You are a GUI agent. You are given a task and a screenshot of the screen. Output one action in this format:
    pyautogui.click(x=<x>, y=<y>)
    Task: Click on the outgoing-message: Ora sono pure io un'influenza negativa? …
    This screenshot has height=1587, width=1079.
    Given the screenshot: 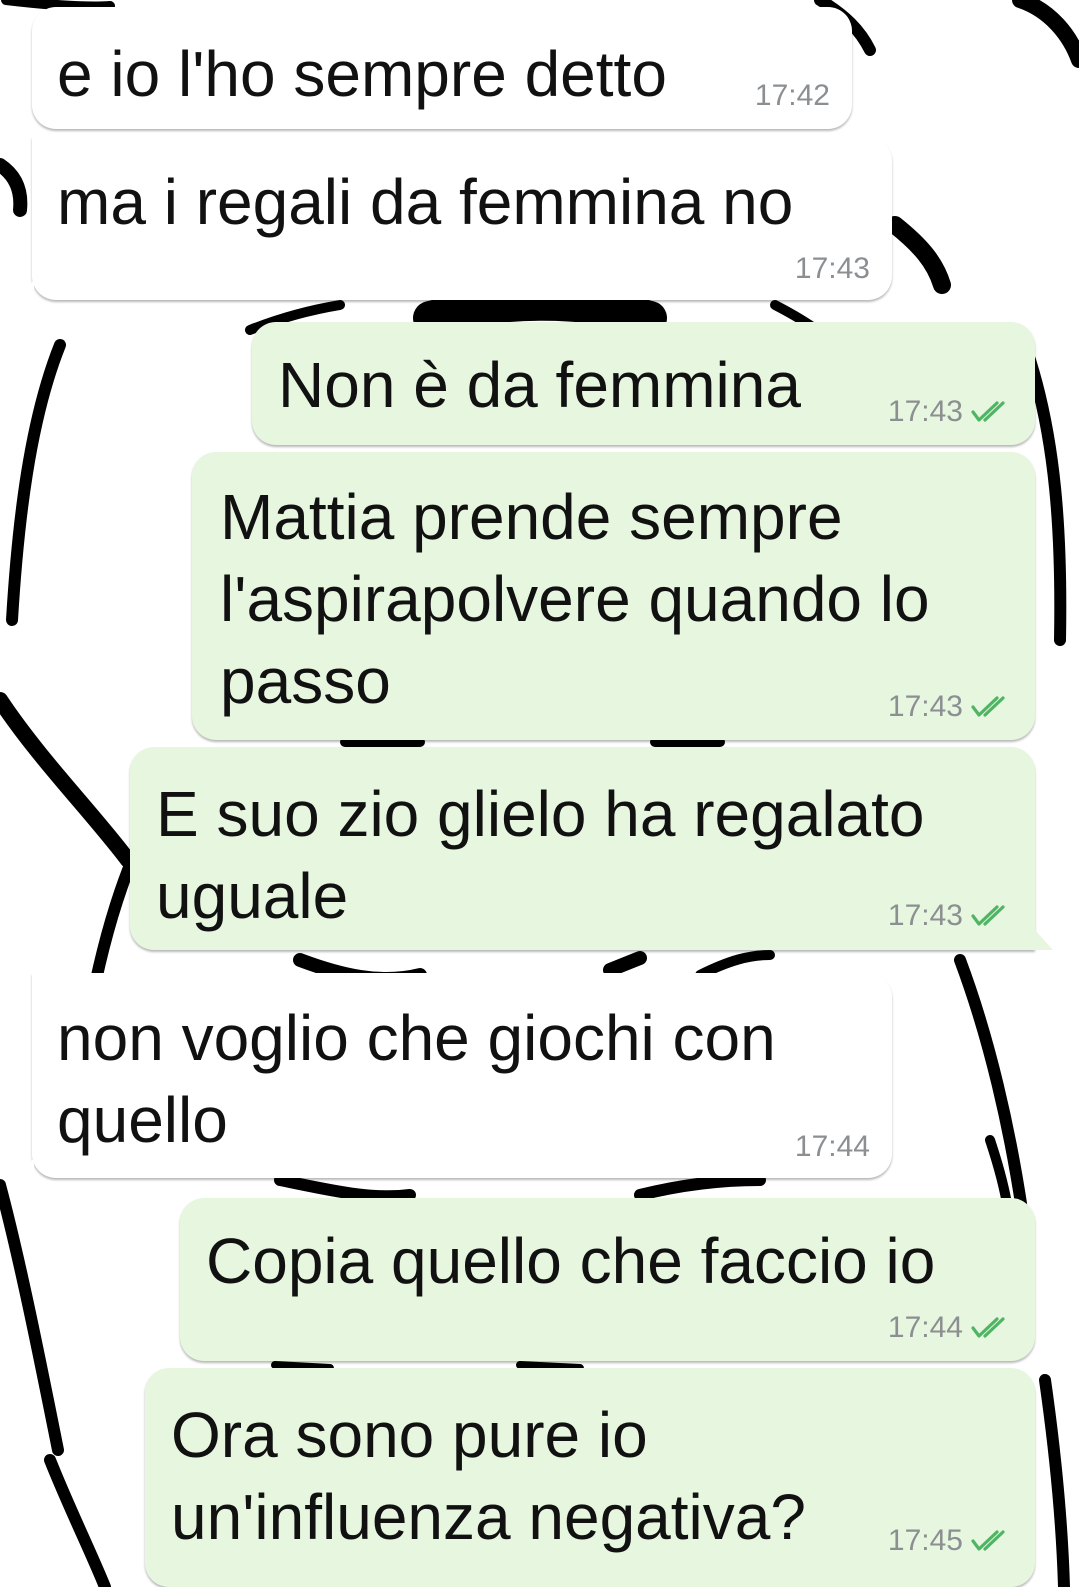 What is the action you would take?
    pyautogui.click(x=590, y=1477)
    